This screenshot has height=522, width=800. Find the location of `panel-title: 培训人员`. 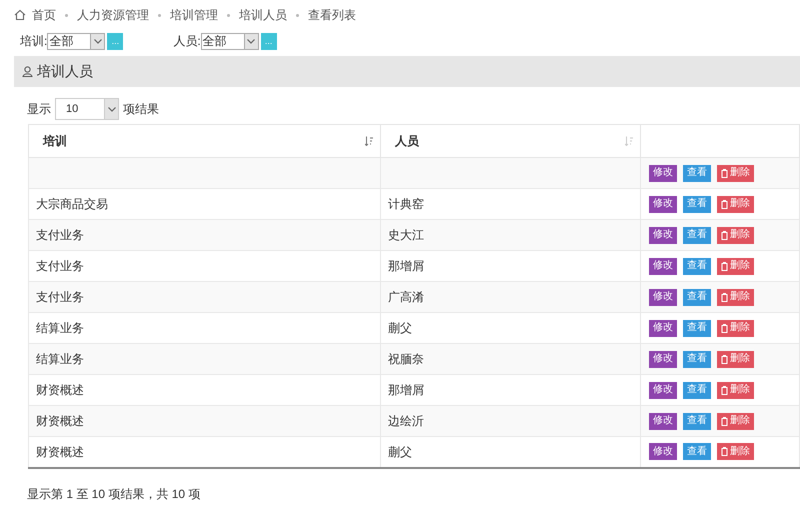

panel-title: 培训人员 is located at coordinates (65, 71).